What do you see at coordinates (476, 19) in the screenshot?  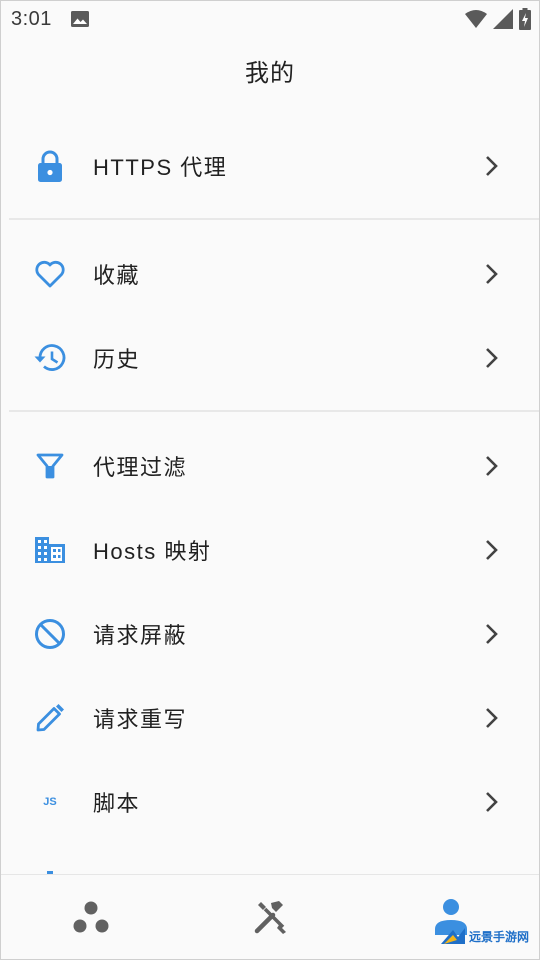 I see `wifi-icon` at bounding box center [476, 19].